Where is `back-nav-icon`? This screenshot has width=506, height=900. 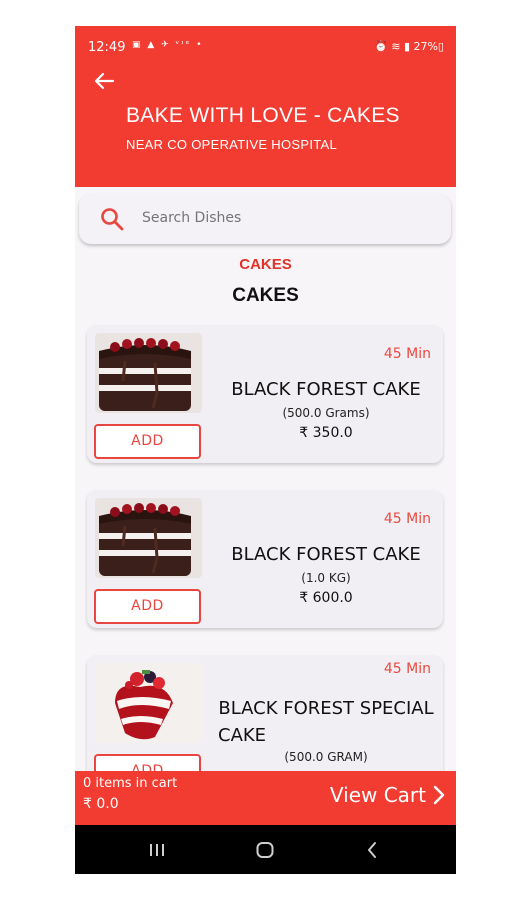
back-nav-icon is located at coordinates (372, 850).